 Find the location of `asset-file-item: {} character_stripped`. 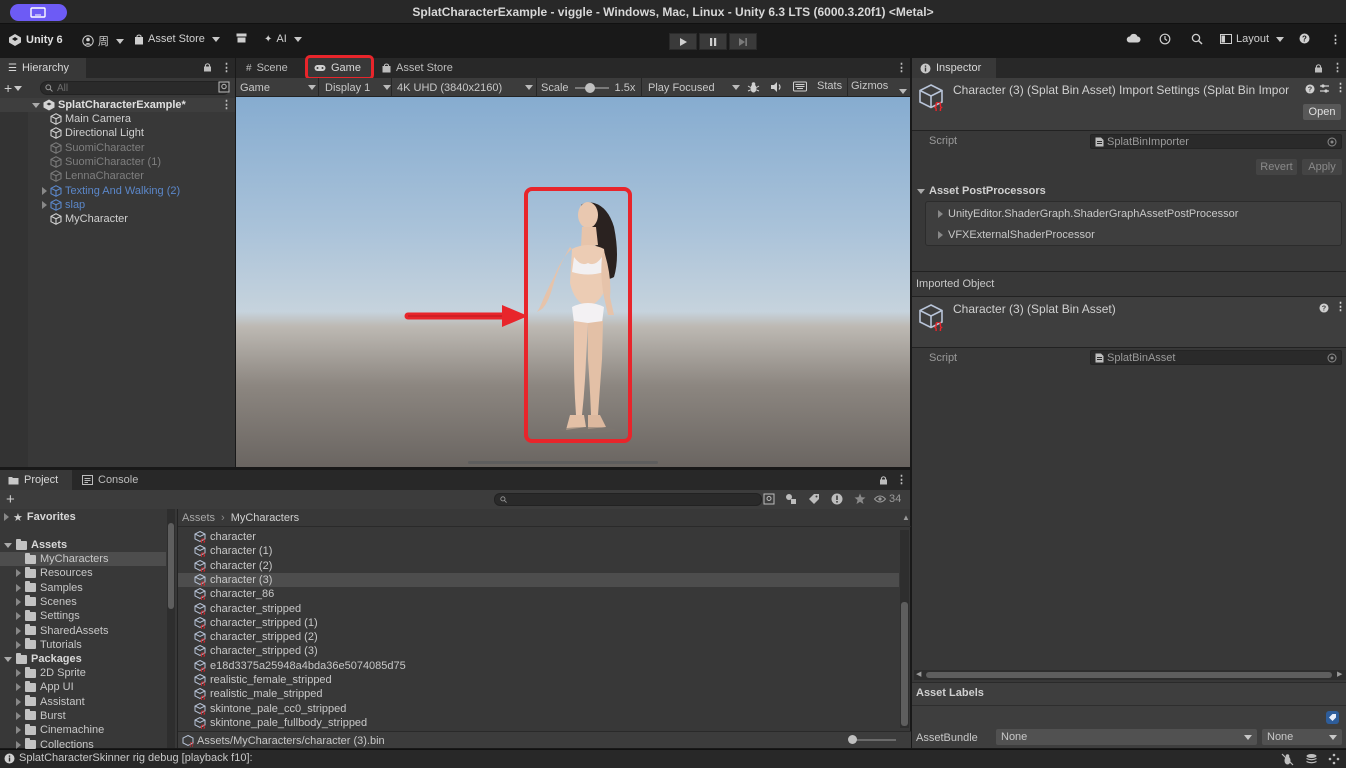

asset-file-item: {} character_stripped is located at coordinates (247, 609).